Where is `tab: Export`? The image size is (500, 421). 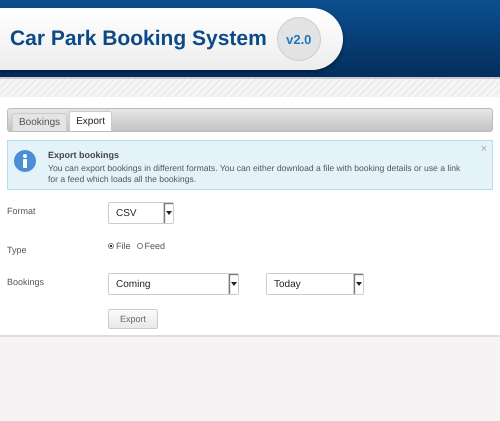
tab: Export is located at coordinates (90, 121).